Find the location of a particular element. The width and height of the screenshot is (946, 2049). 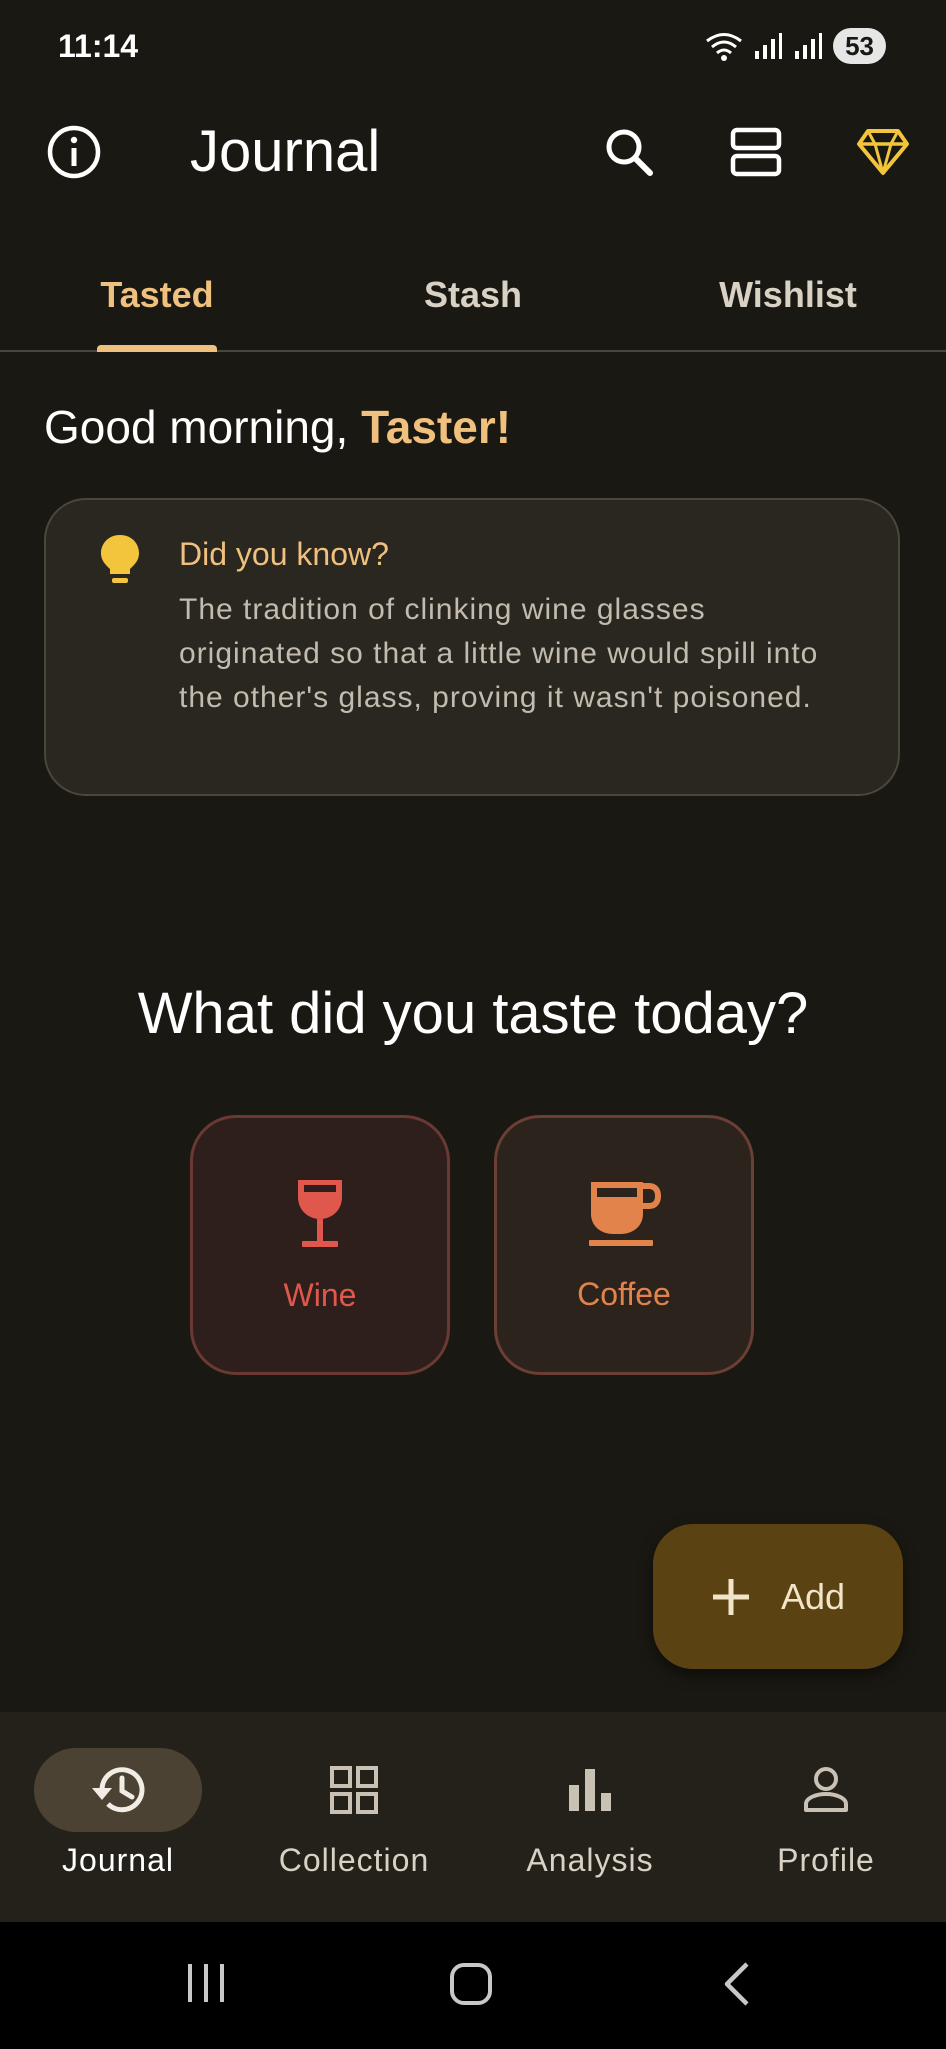

add-button: Add is located at coordinates (778, 1596).